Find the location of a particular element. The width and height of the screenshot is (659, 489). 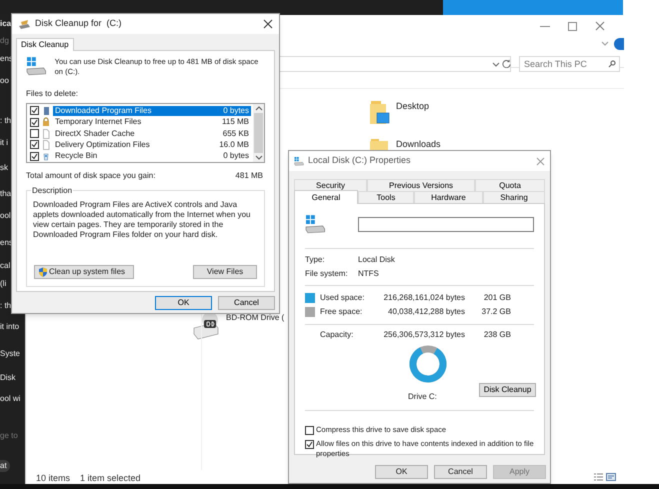

field-value: Local Disk is located at coordinates (376, 260).